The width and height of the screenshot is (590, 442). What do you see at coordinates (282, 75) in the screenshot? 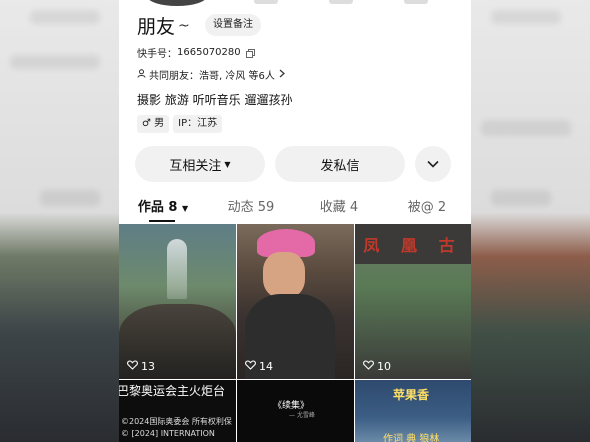
I see `chevron-right-icon` at bounding box center [282, 75].